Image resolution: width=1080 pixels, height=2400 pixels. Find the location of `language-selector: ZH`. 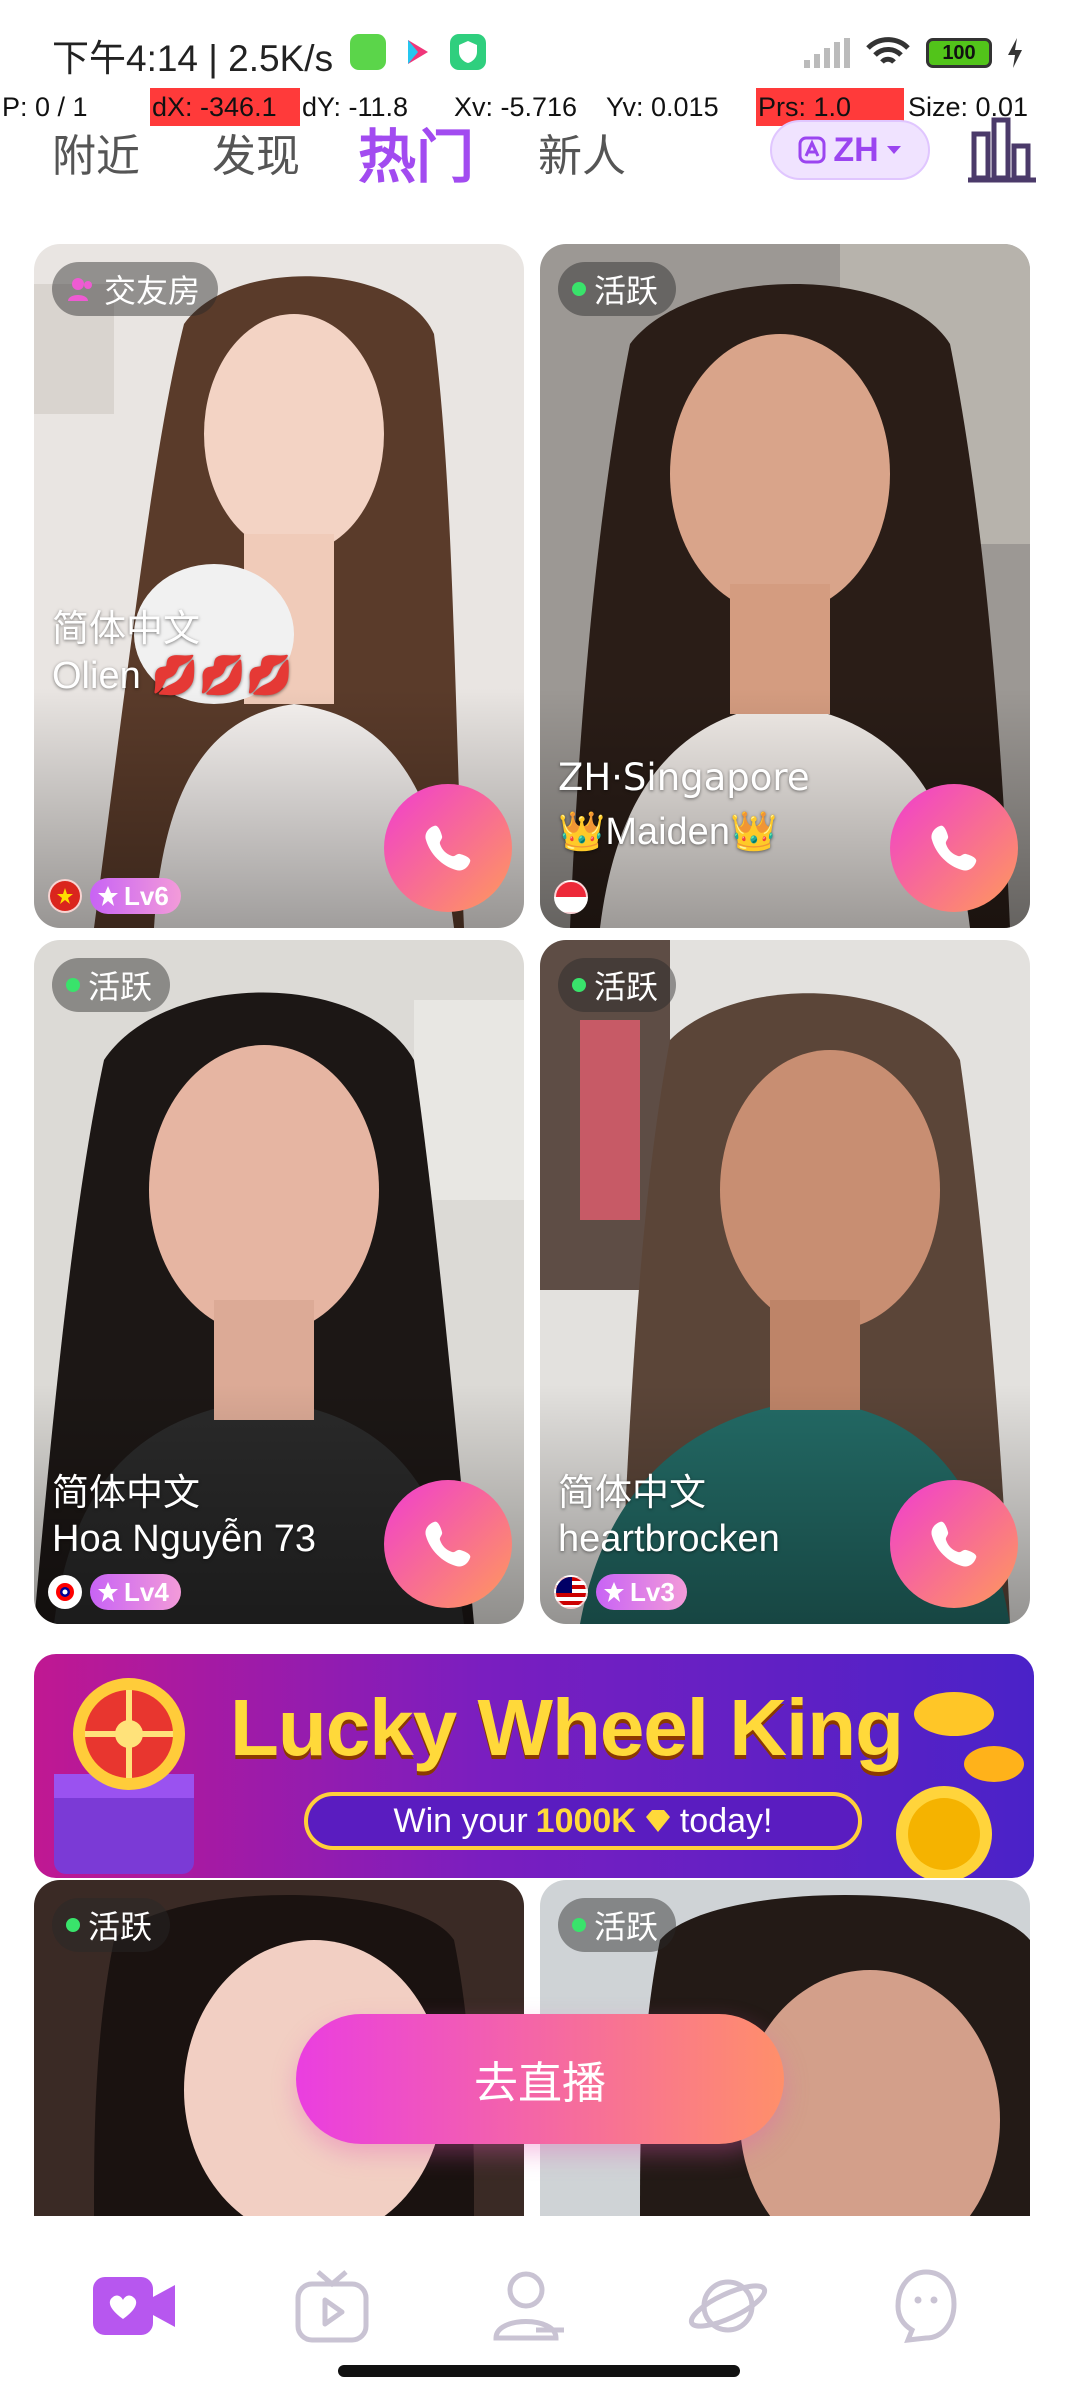

language-selector: ZH is located at coordinates (850, 150).